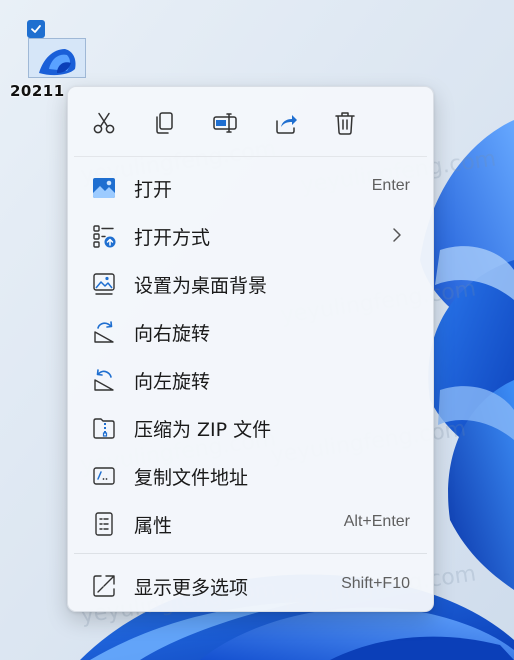 The image size is (514, 660). I want to click on menu-item-copy-path: 复制文件地址, so click(250, 475).